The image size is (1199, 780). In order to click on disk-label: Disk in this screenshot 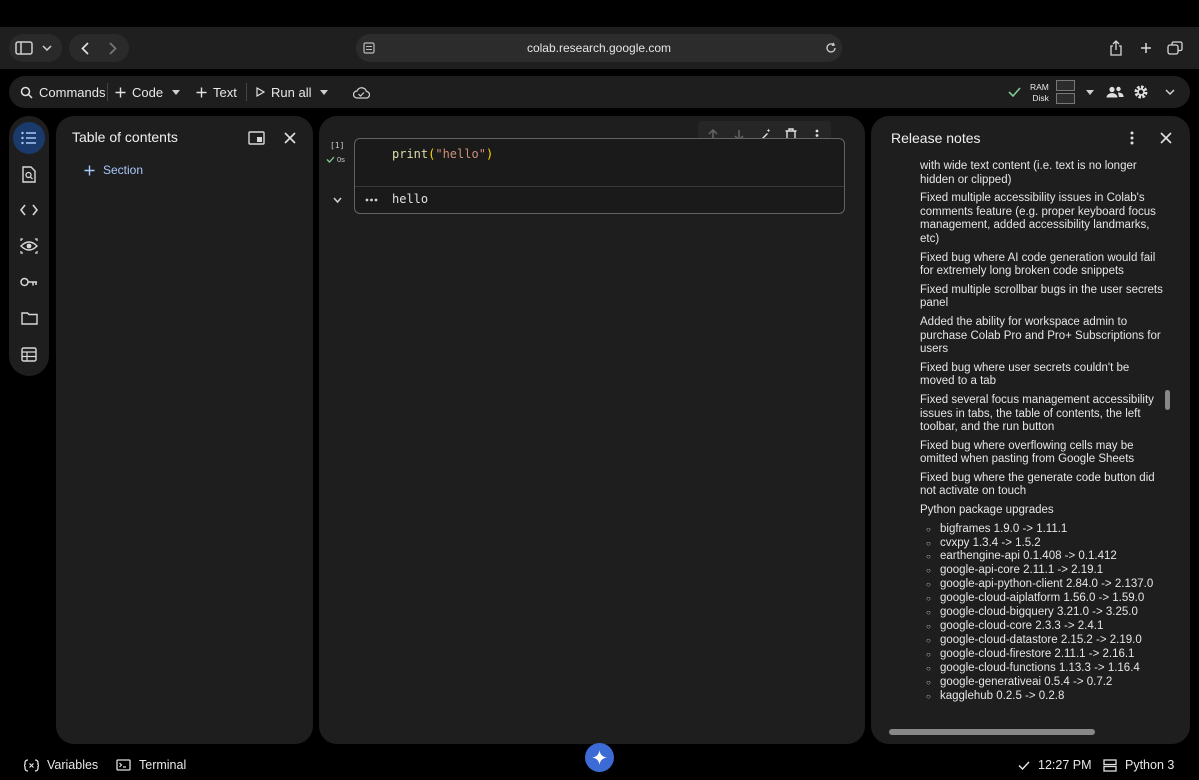, I will do `click(1040, 97)`.